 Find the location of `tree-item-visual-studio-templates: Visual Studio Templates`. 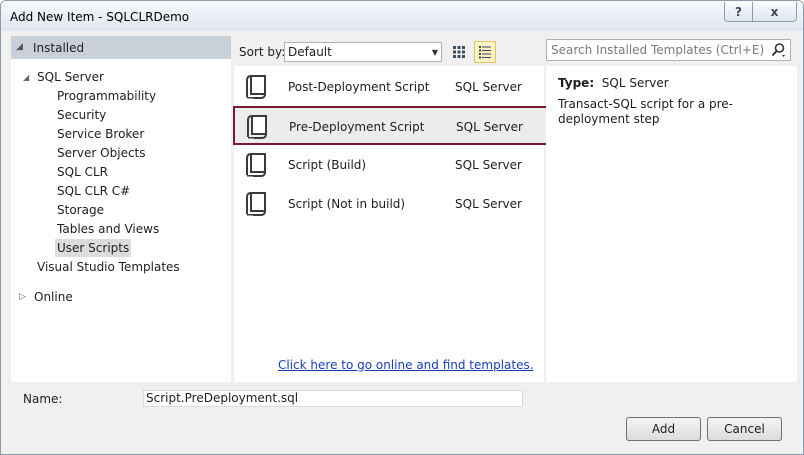

tree-item-visual-studio-templates: Visual Studio Templates is located at coordinates (108, 267).